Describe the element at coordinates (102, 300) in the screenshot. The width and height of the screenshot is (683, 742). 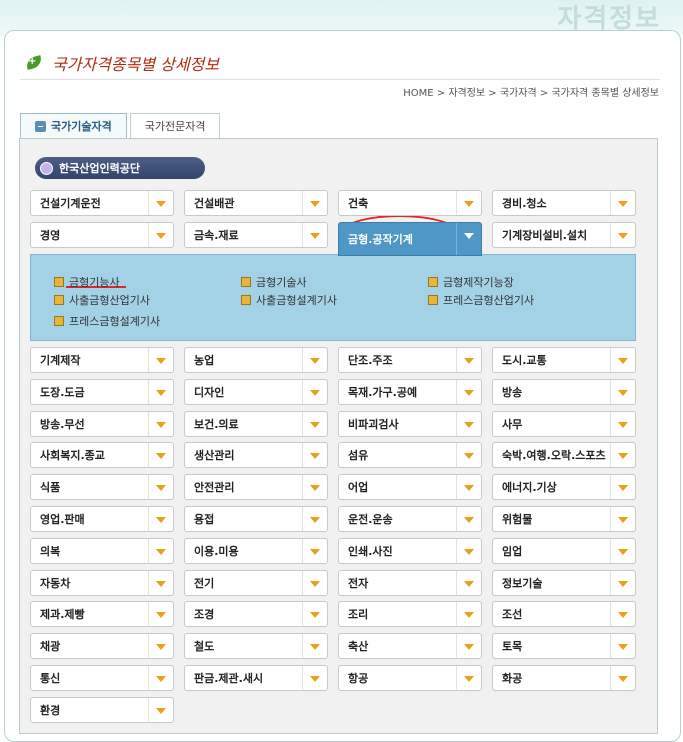
I see `subcategory-link: 사출금형산업기사` at that location.